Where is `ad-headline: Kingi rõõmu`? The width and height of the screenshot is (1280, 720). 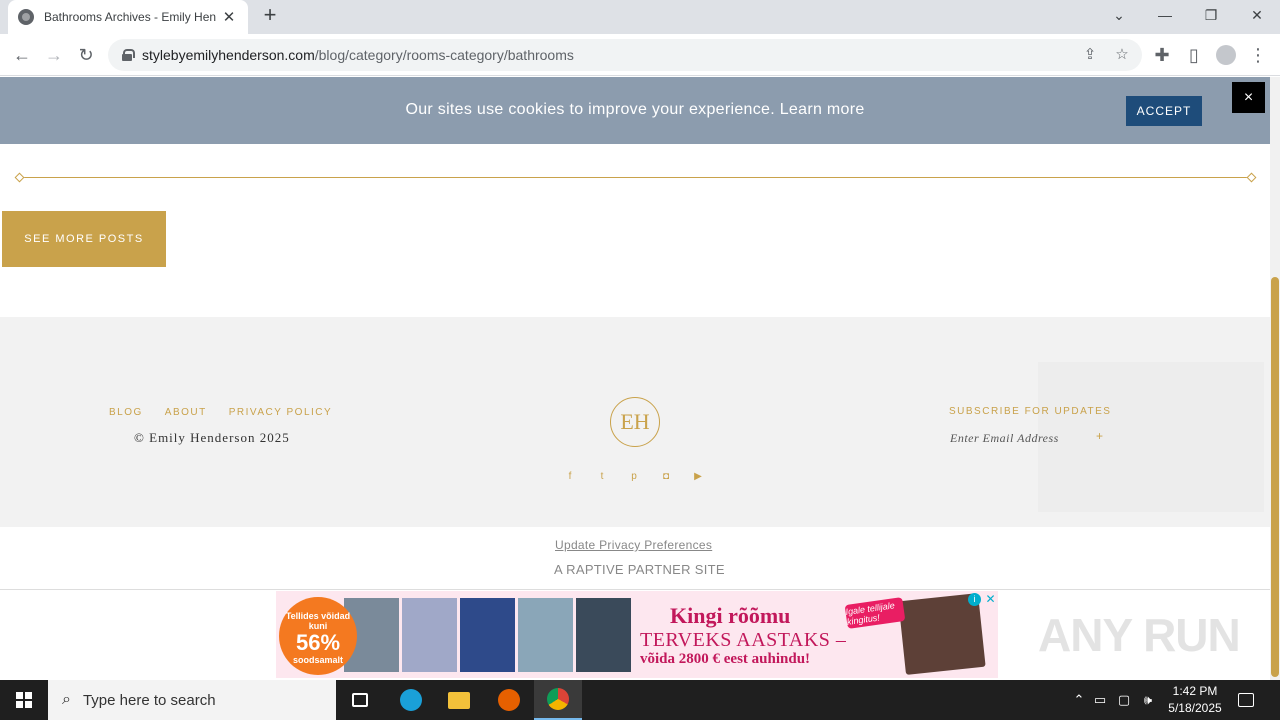 ad-headline: Kingi rõõmu is located at coordinates (730, 615).